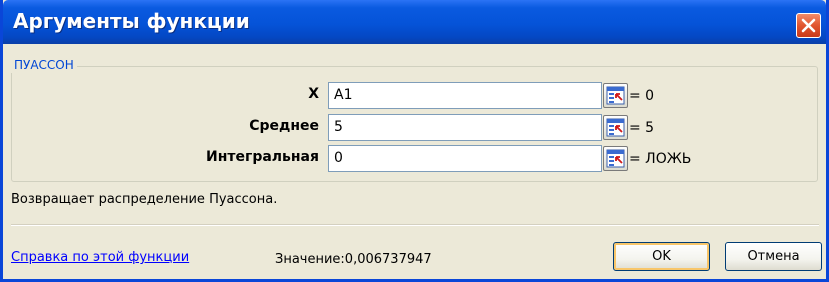 The image size is (829, 282). I want to click on dialog-title: Аргументы функции, so click(131, 21).